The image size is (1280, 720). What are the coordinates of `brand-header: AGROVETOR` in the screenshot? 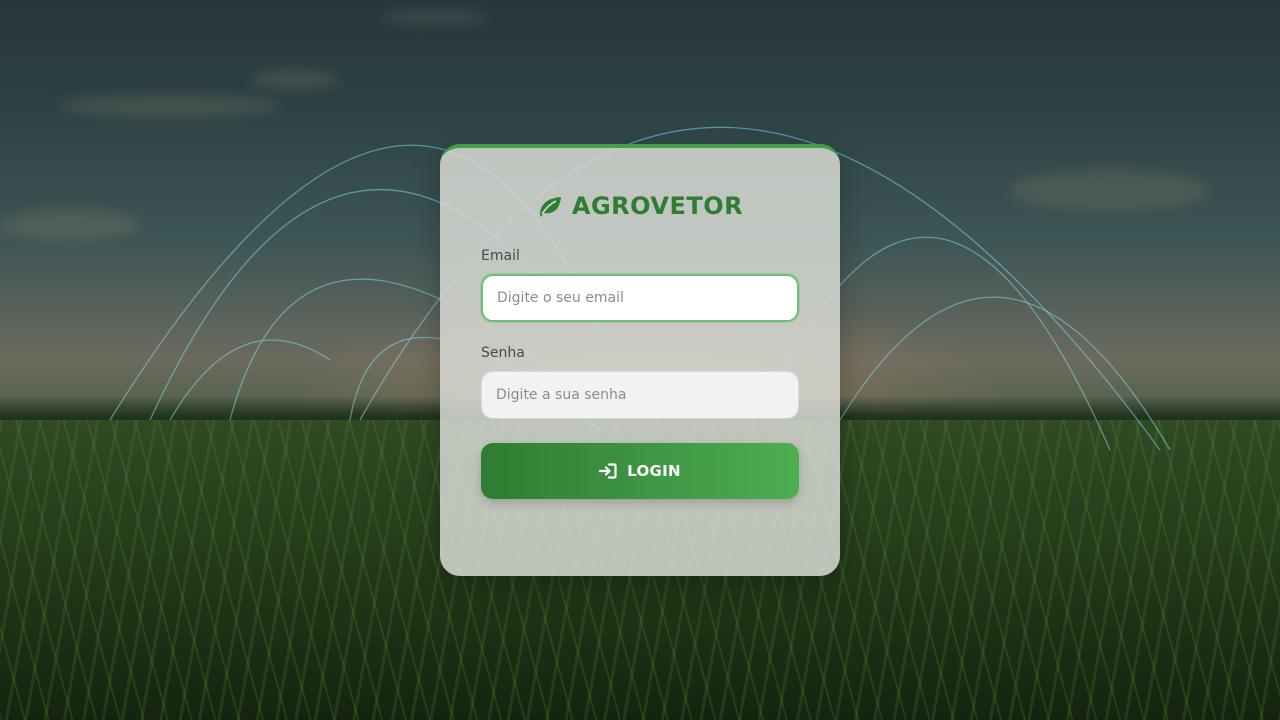 It's located at (640, 206).